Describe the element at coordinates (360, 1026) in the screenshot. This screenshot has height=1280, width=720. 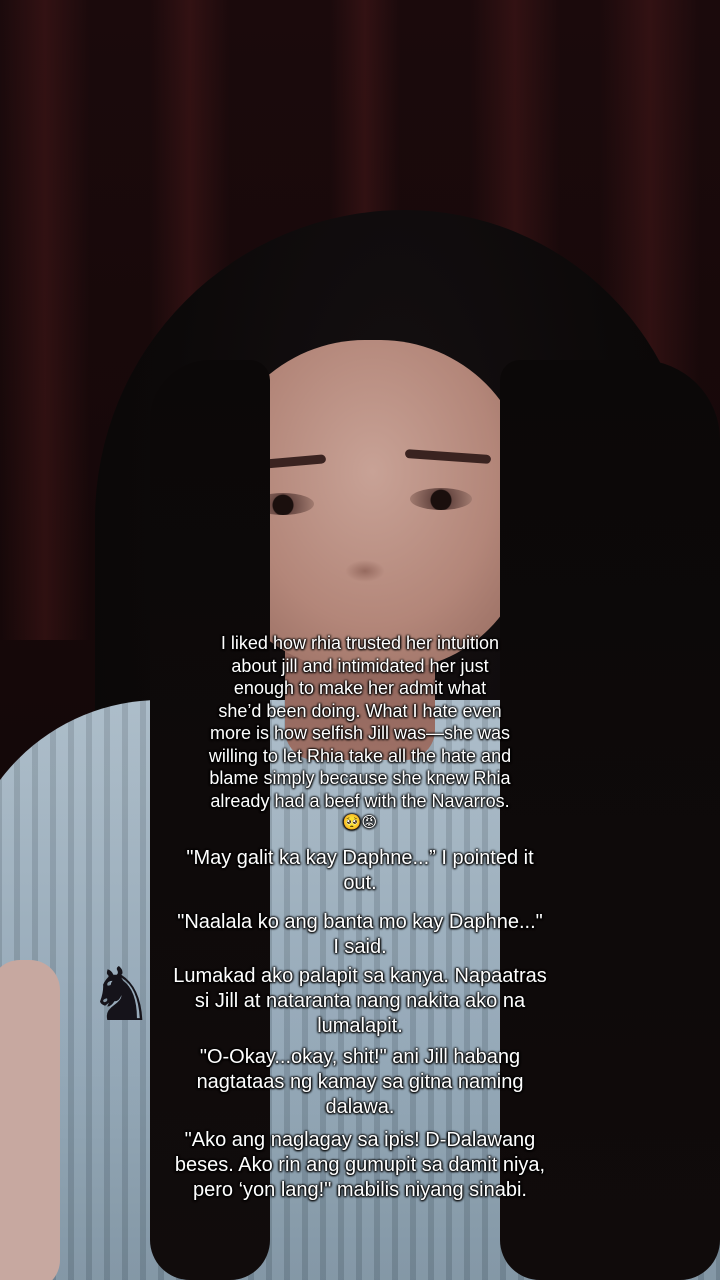
I see `caption-line: lumalapit.` at that location.